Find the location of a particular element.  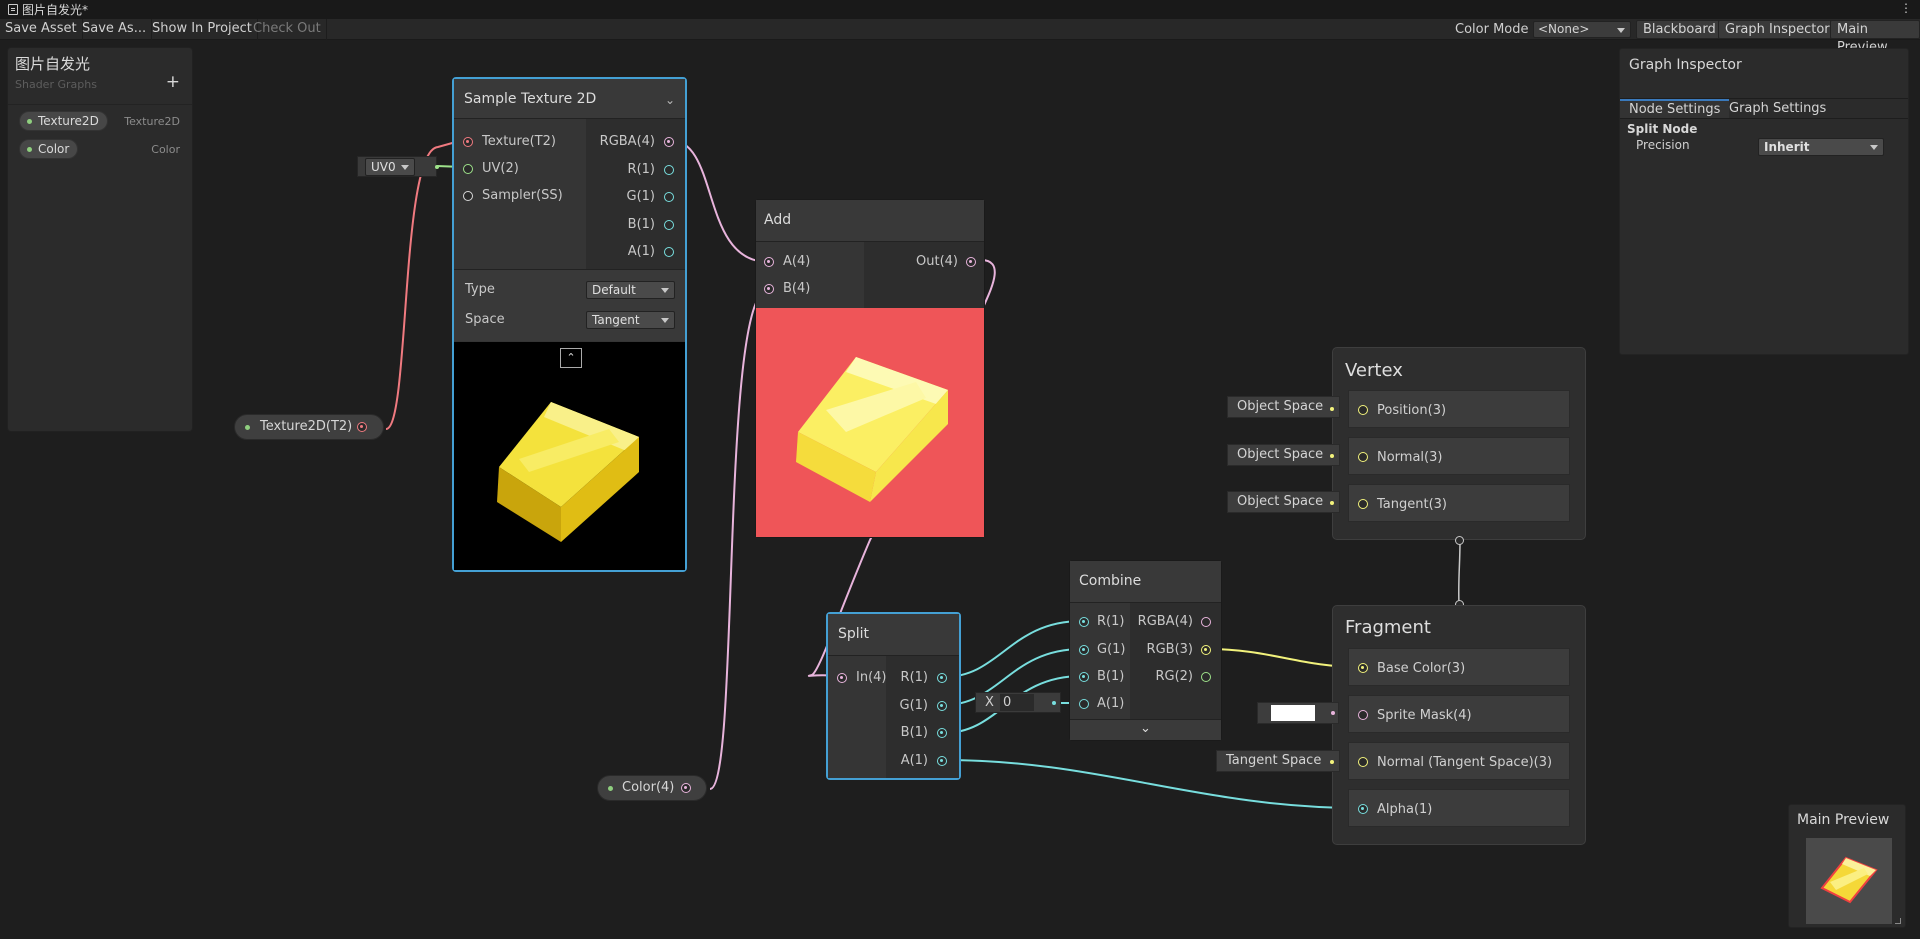

node-header: Add is located at coordinates (870, 221).